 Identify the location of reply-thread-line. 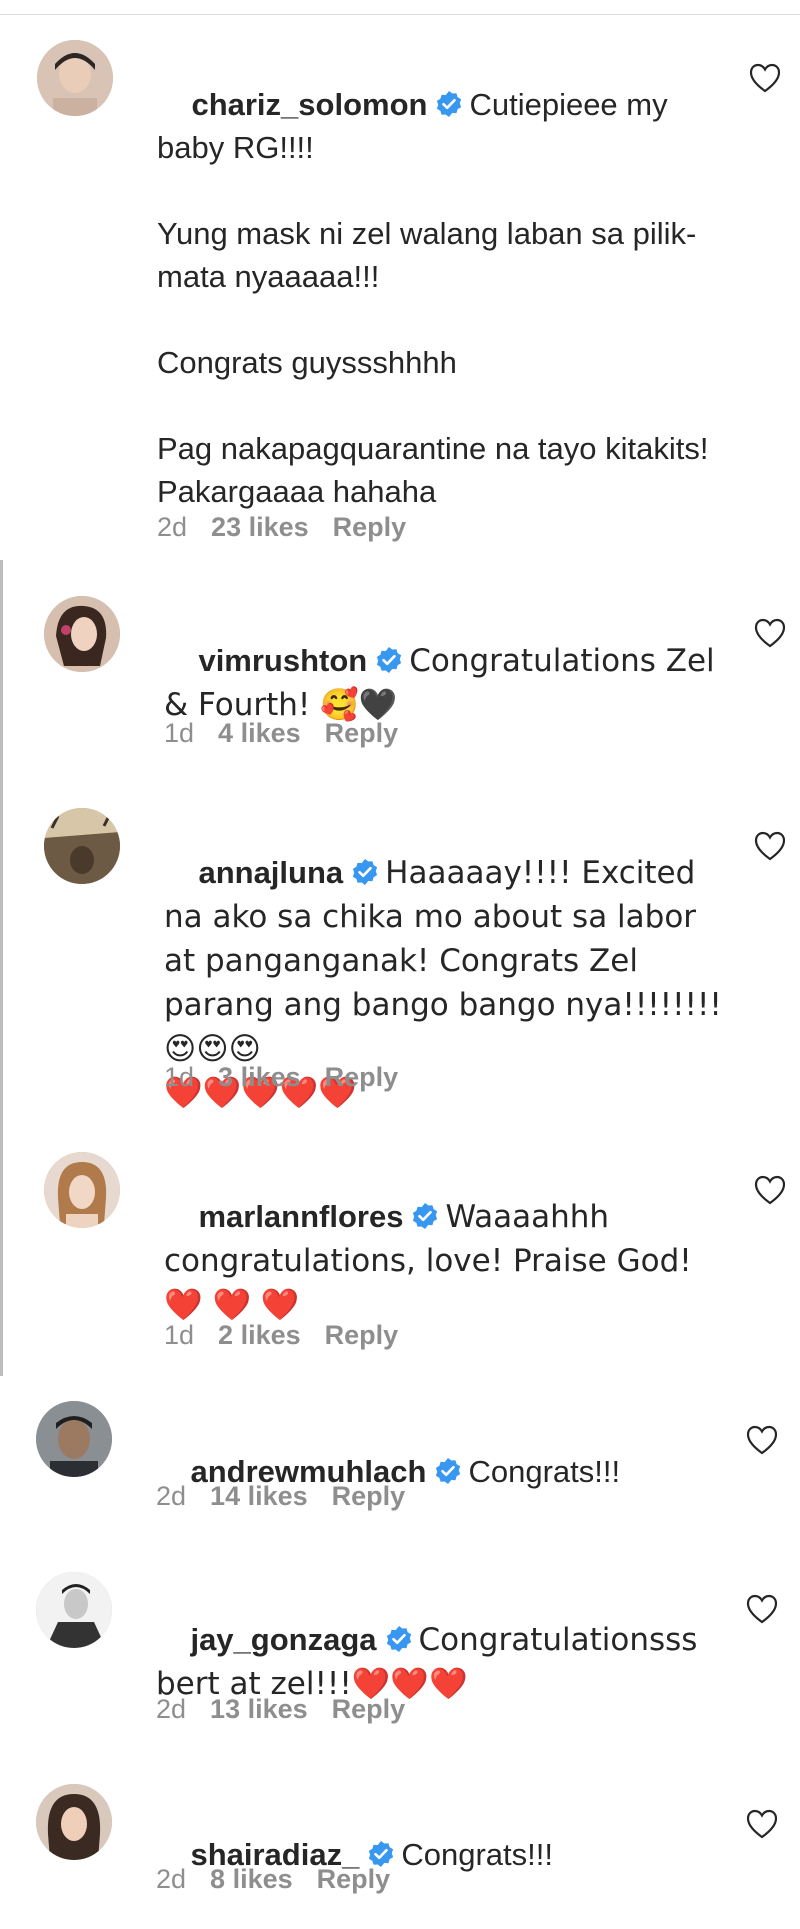
(1, 968).